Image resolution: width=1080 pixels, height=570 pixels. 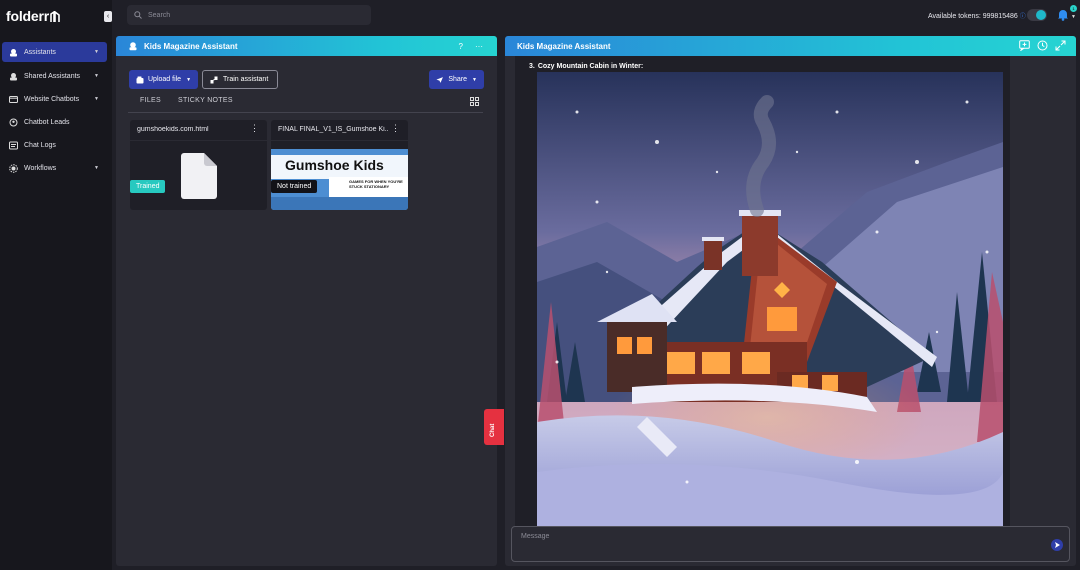 I want to click on sidebar-item-shared-assistants: Shared Assistants ▼, so click(x=54, y=76).